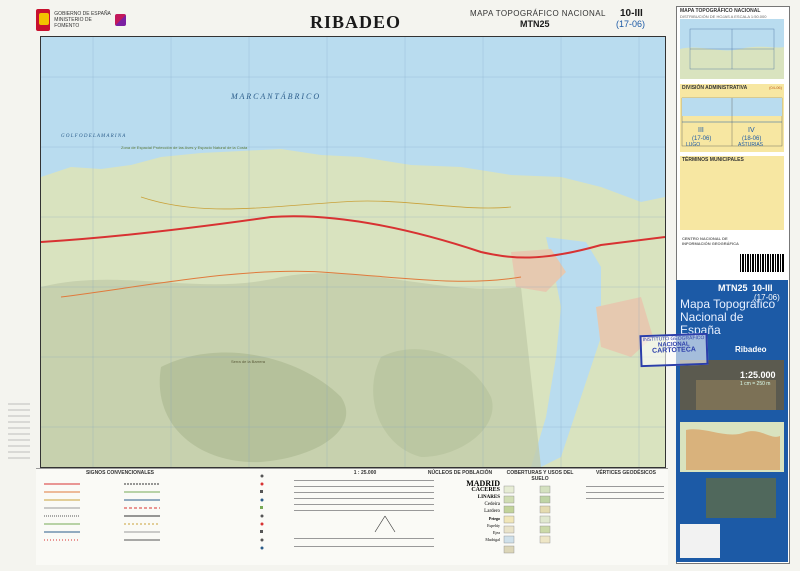  I want to click on stamp-line-3: CARTOTECA, so click(674, 350).